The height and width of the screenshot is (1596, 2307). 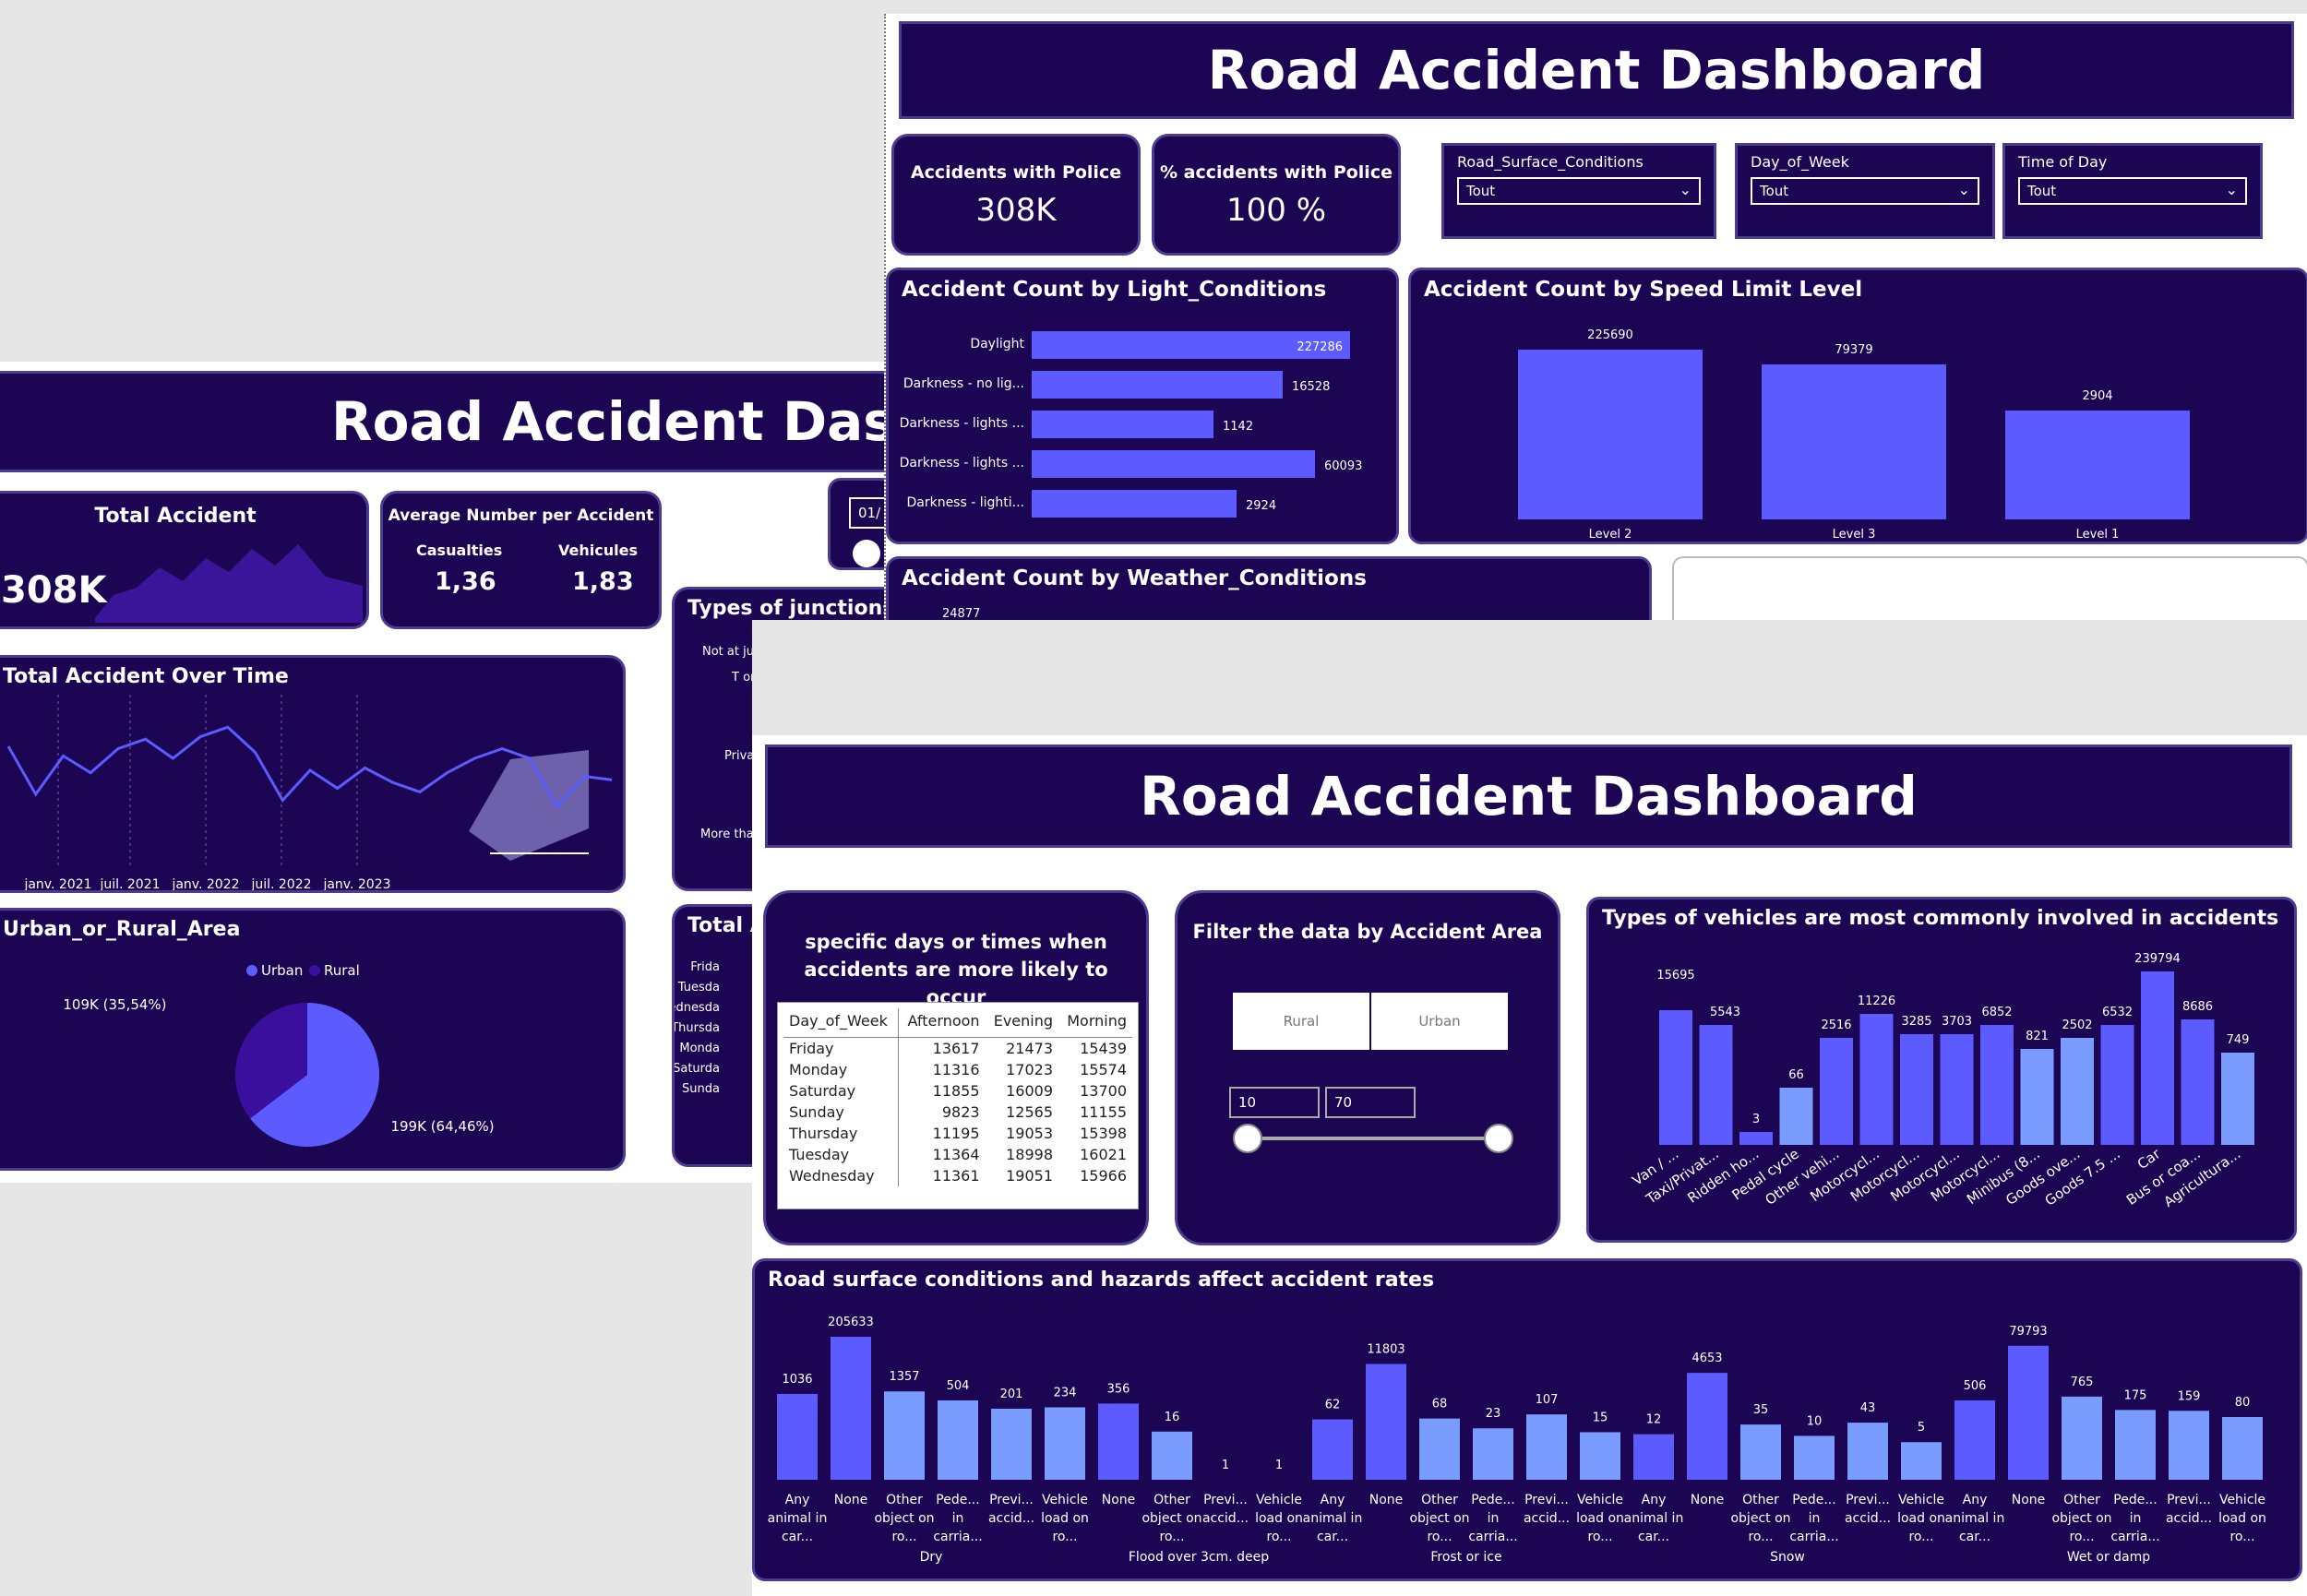 What do you see at coordinates (1654, 1420) in the screenshot?
I see `surface-data-label: 12` at bounding box center [1654, 1420].